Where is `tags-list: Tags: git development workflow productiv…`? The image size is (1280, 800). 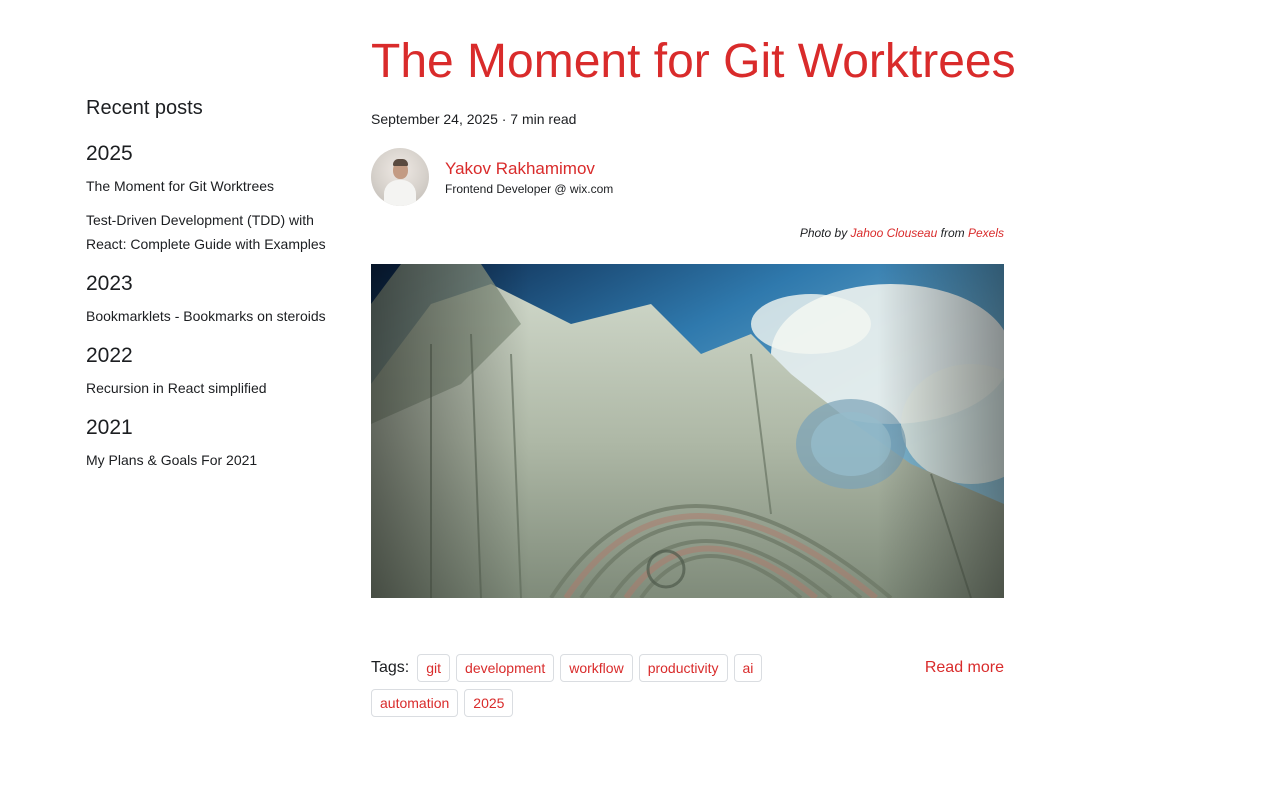
tags-list: Tags: git development workflow productiv… is located at coordinates (571, 685).